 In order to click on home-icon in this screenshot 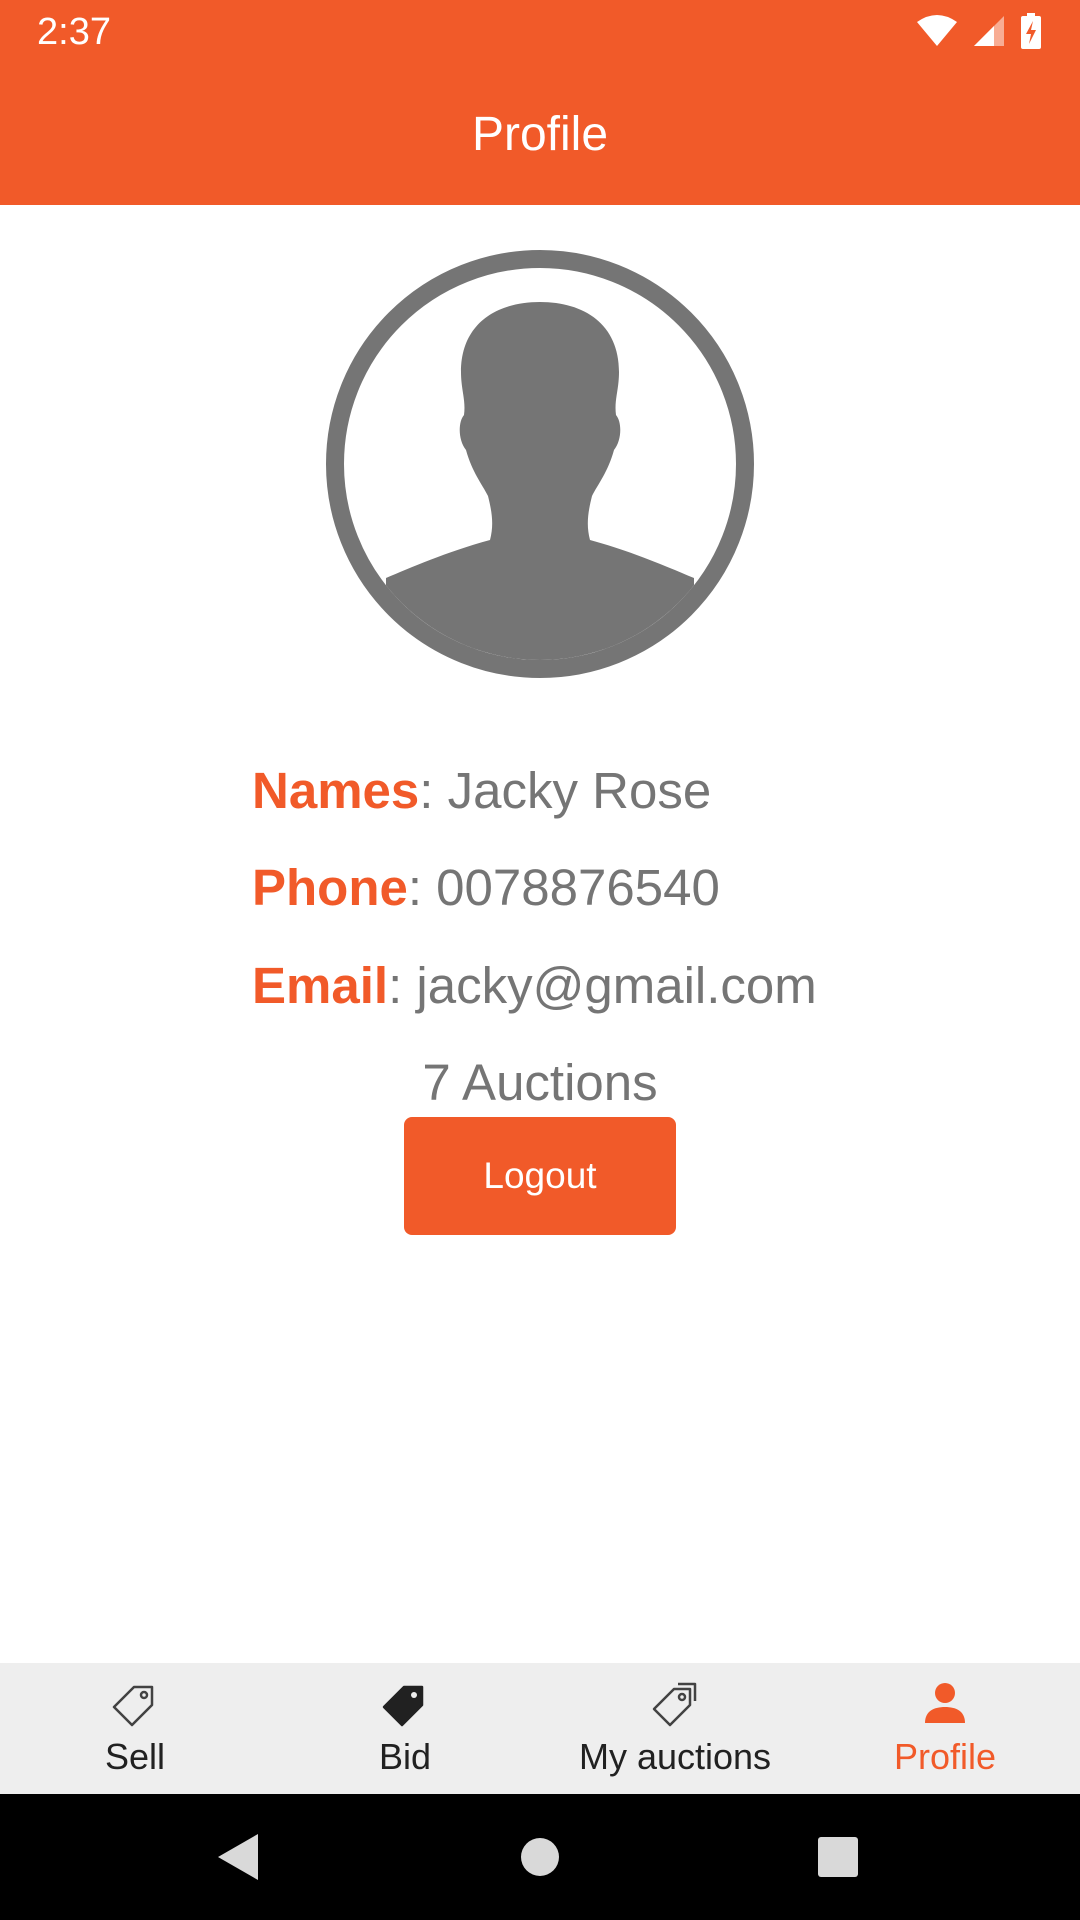, I will do `click(540, 1857)`.